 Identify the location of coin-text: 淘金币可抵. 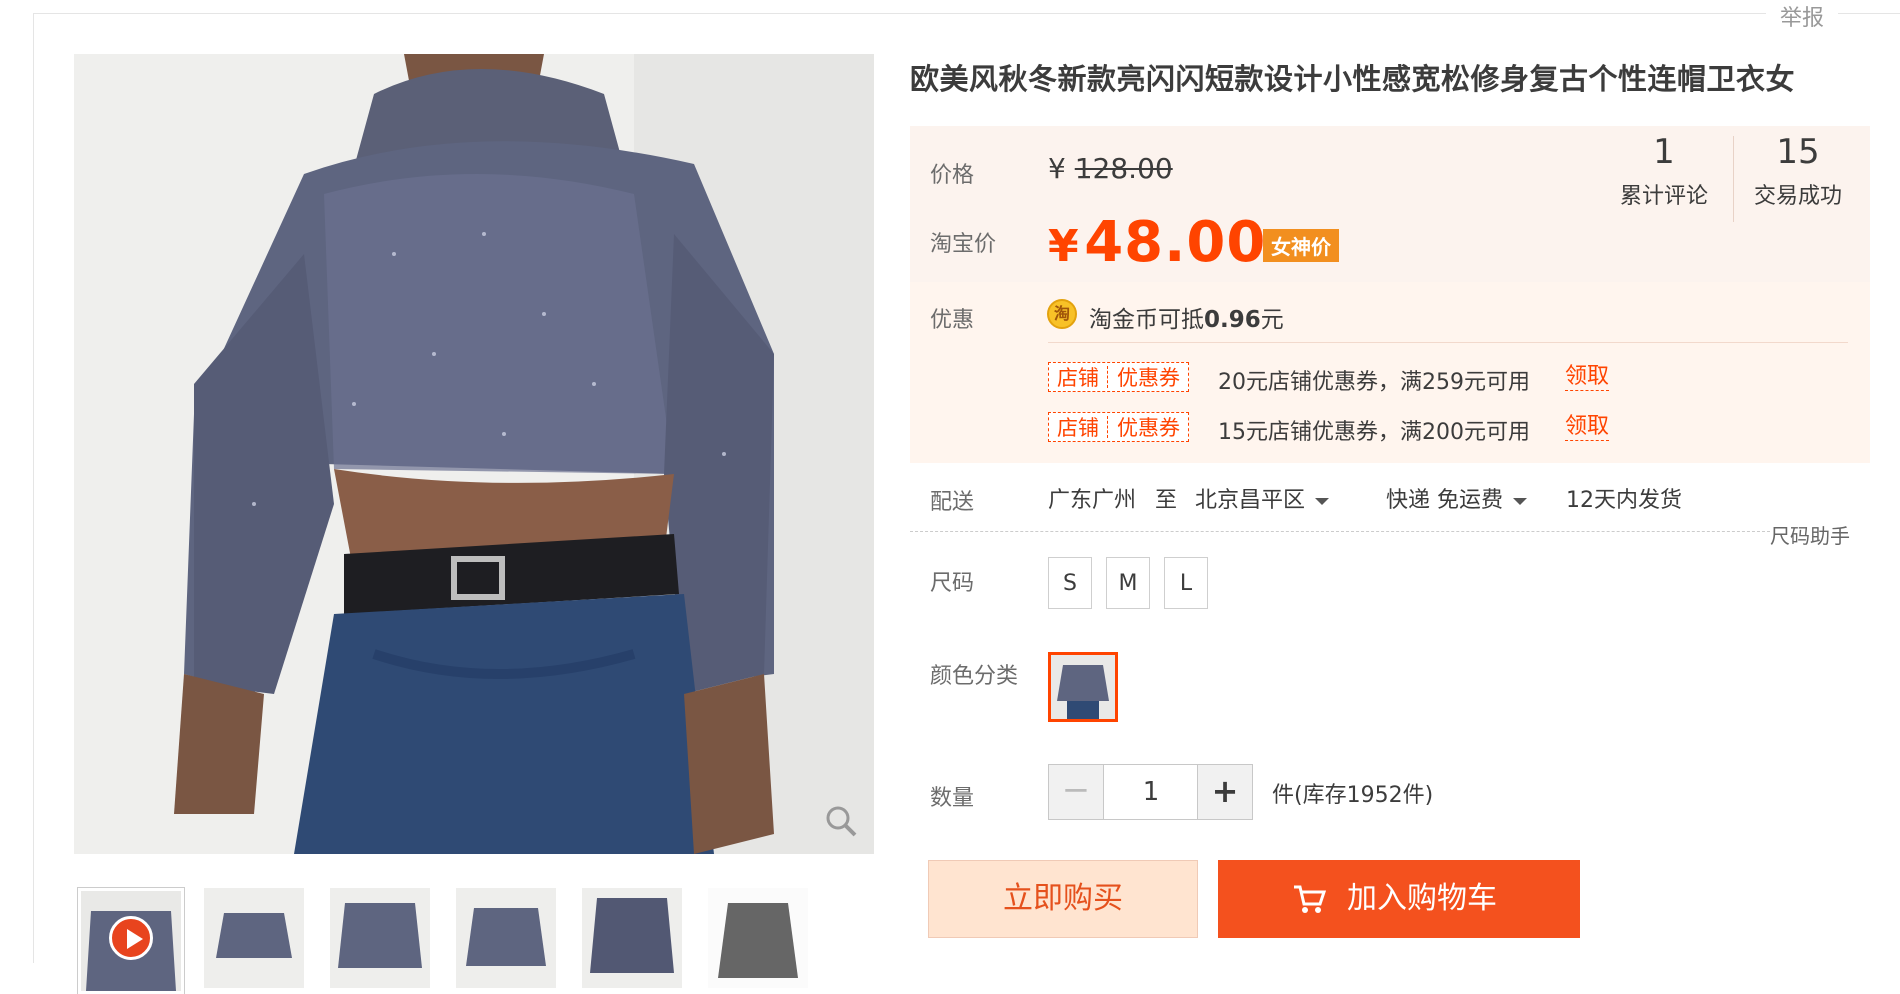
(1146, 320).